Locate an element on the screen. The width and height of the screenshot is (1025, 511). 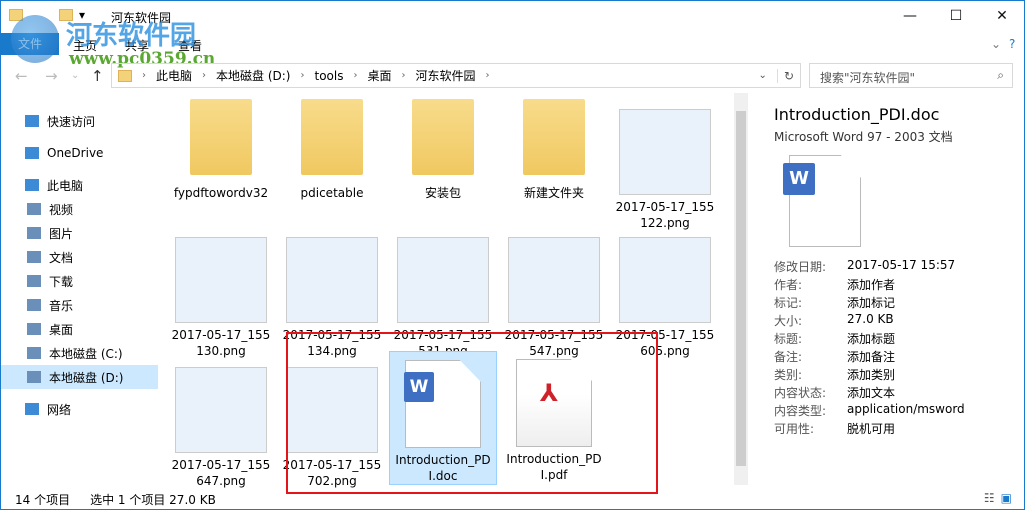
vertical-scrollbar is located at coordinates (741, 289).